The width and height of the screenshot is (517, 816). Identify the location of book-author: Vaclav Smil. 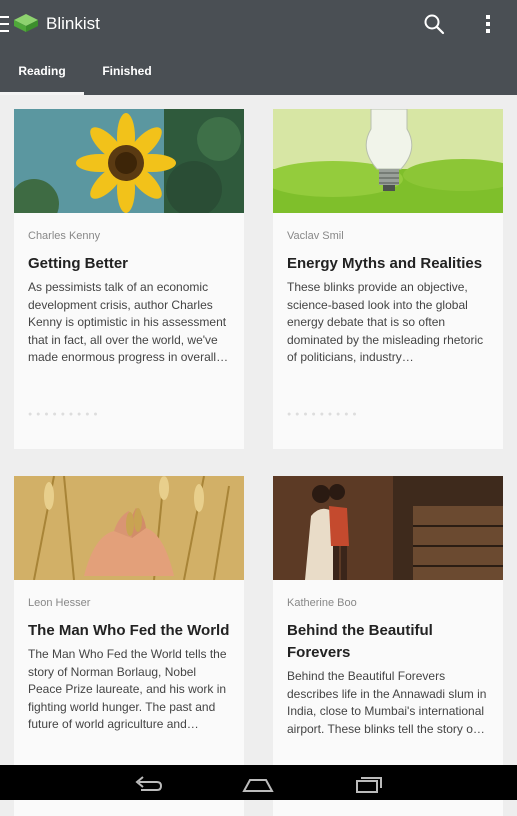
(315, 236).